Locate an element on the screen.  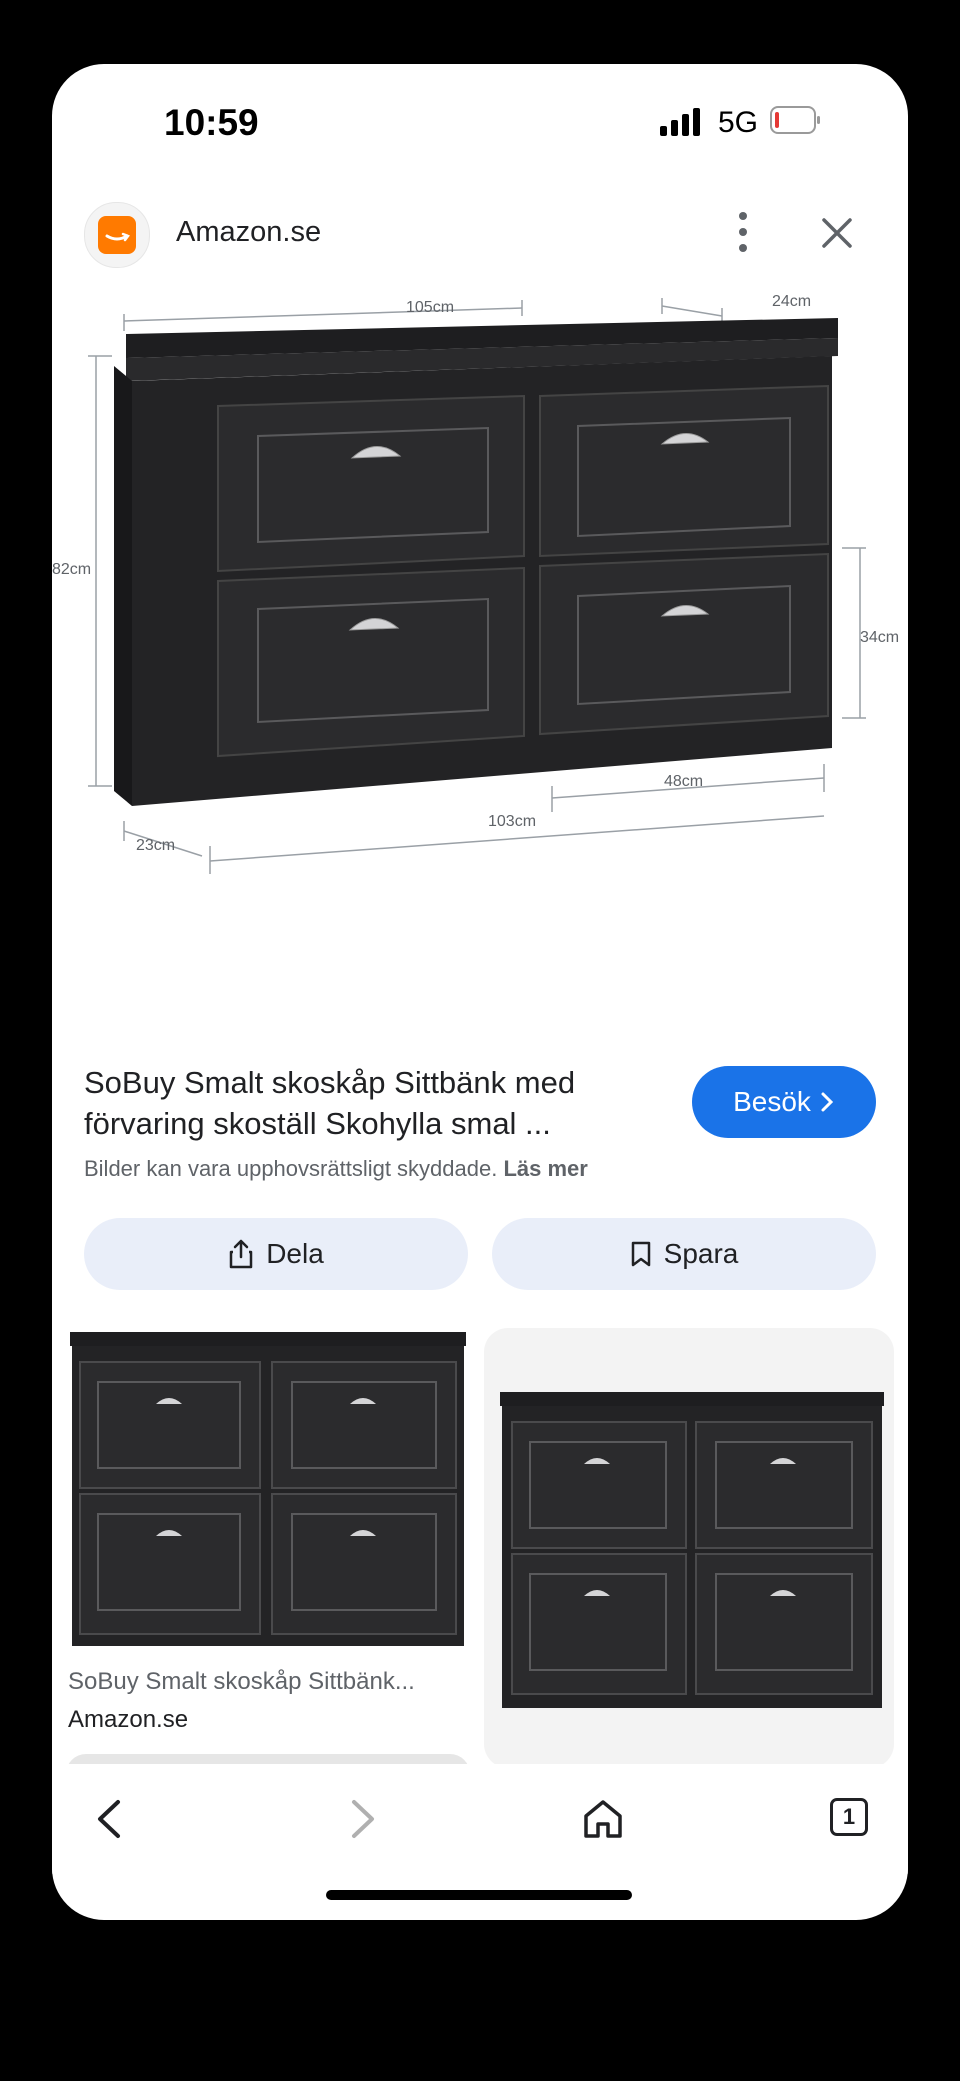
battery-icon is located at coordinates (795, 120).